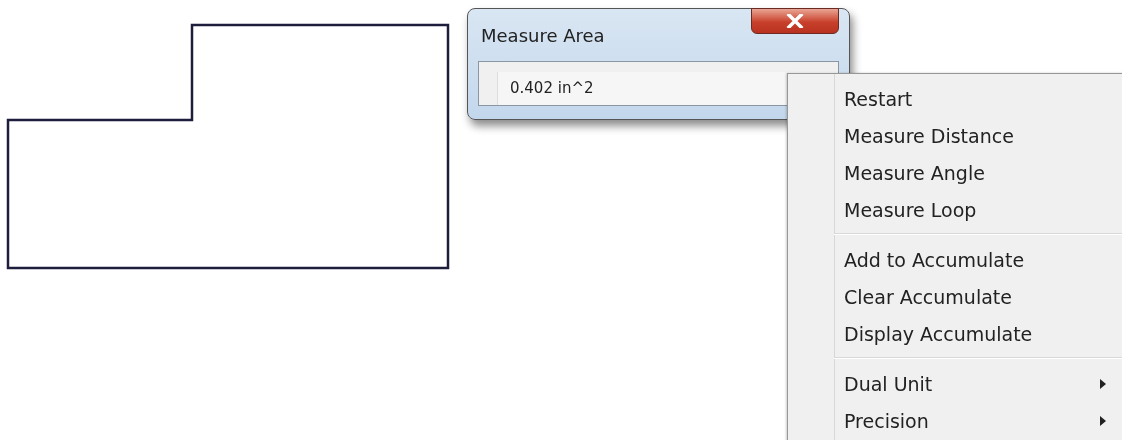 The height and width of the screenshot is (440, 1122). What do you see at coordinates (983, 172) in the screenshot?
I see `menu-item: Measure Angle` at bounding box center [983, 172].